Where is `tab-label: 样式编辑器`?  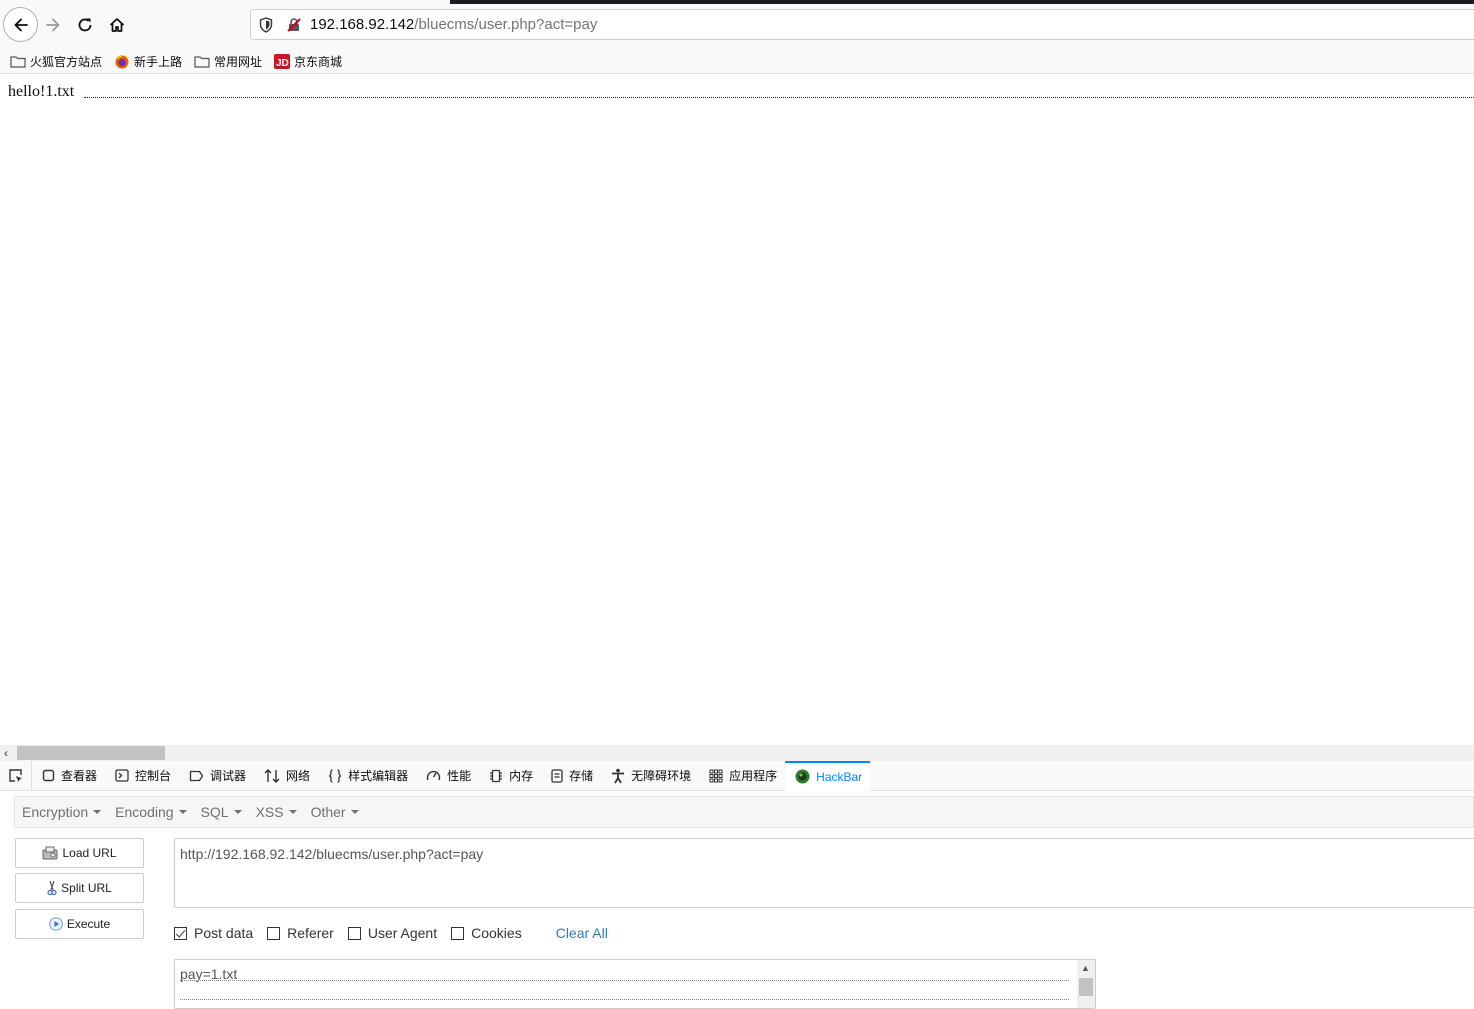
tab-label: 样式编辑器 is located at coordinates (378, 776).